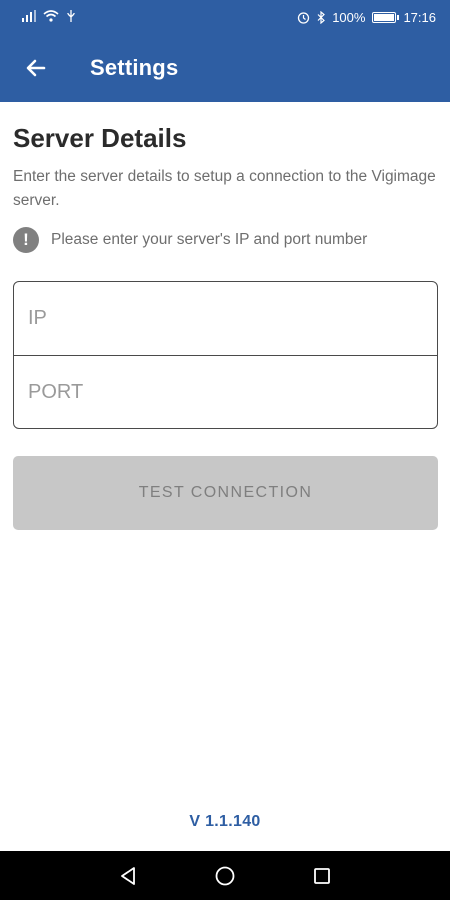  I want to click on triangle-back-icon, so click(128, 875).